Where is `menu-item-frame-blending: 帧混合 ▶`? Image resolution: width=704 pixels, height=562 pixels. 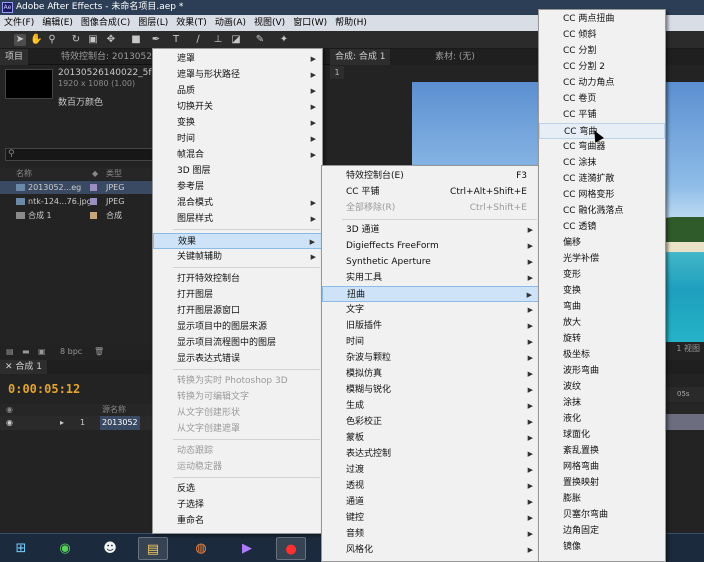 menu-item-frame-blending: 帧混合 ▶ is located at coordinates (237, 155).